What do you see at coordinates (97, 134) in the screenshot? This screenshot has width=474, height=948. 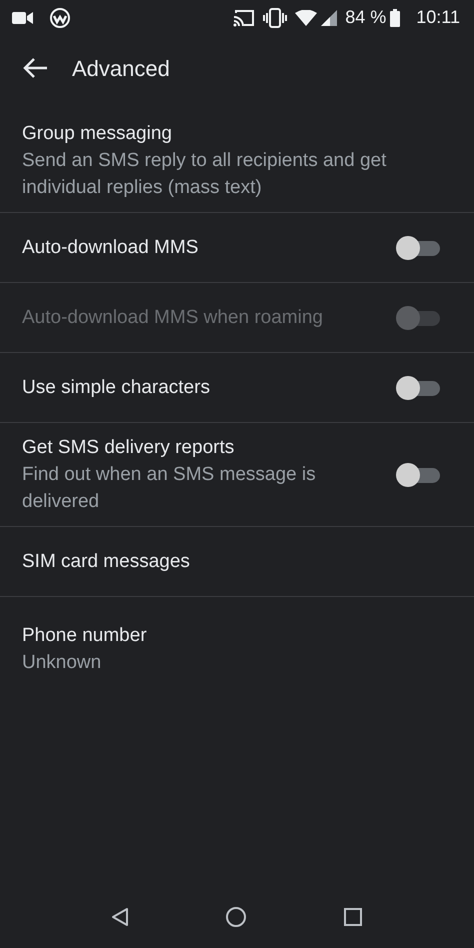 I see `setting-title: Group messaging` at bounding box center [97, 134].